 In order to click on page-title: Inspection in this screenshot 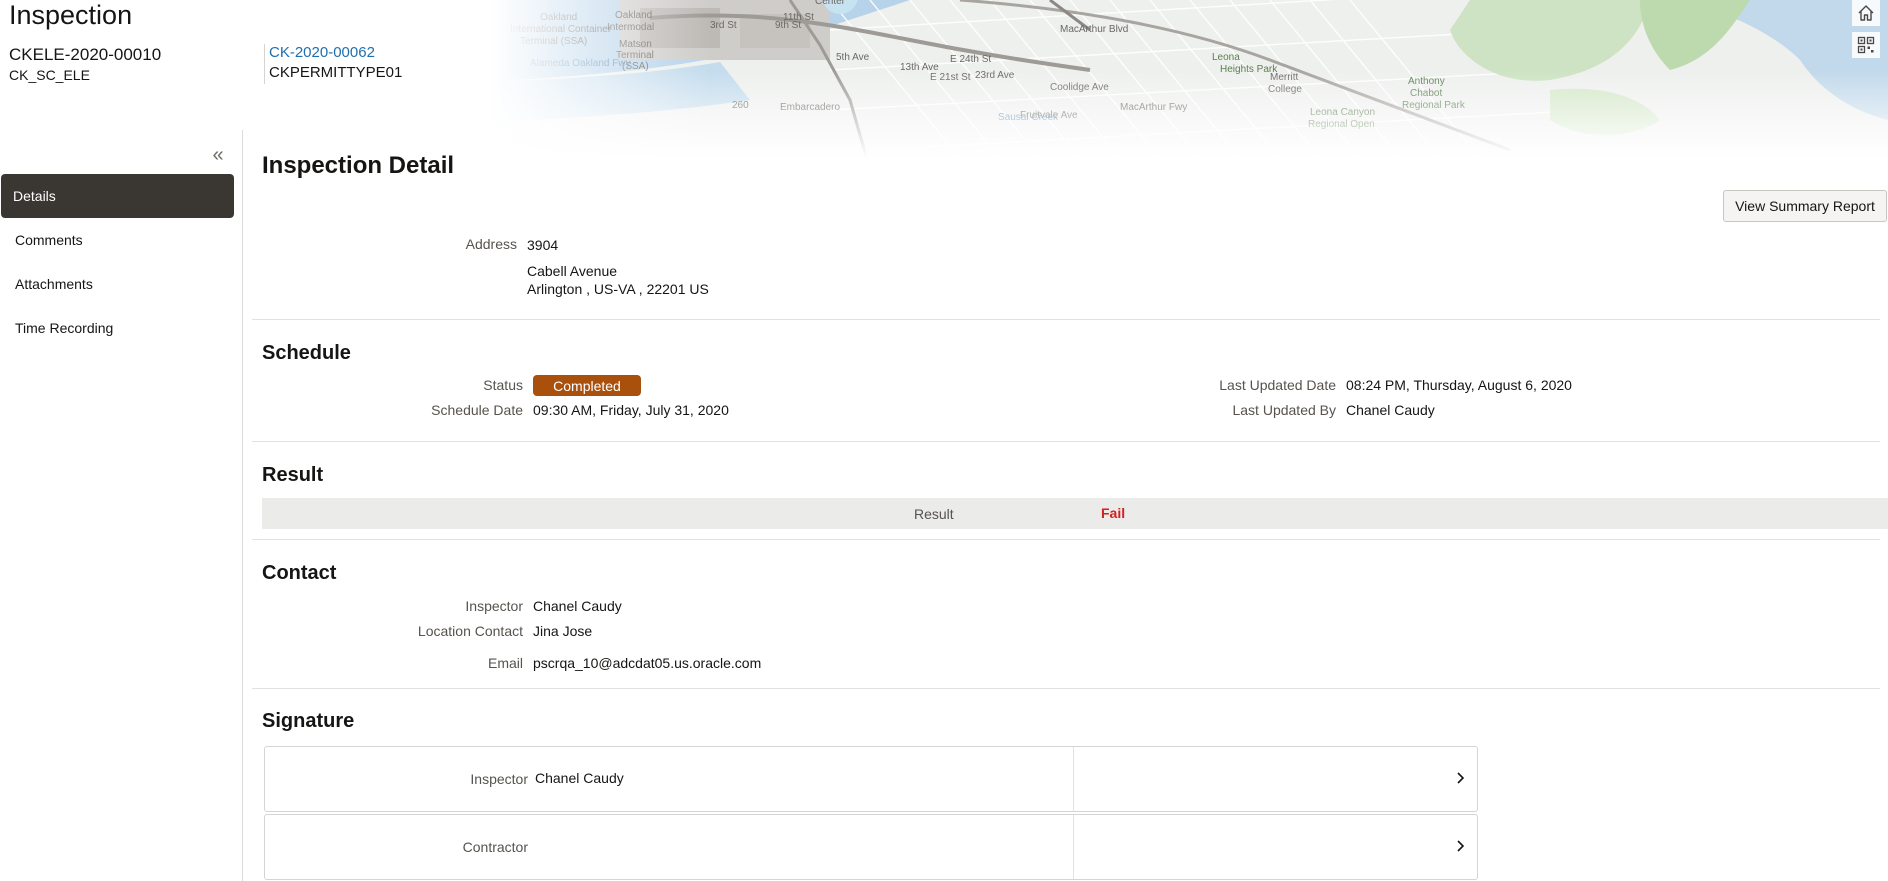, I will do `click(71, 15)`.